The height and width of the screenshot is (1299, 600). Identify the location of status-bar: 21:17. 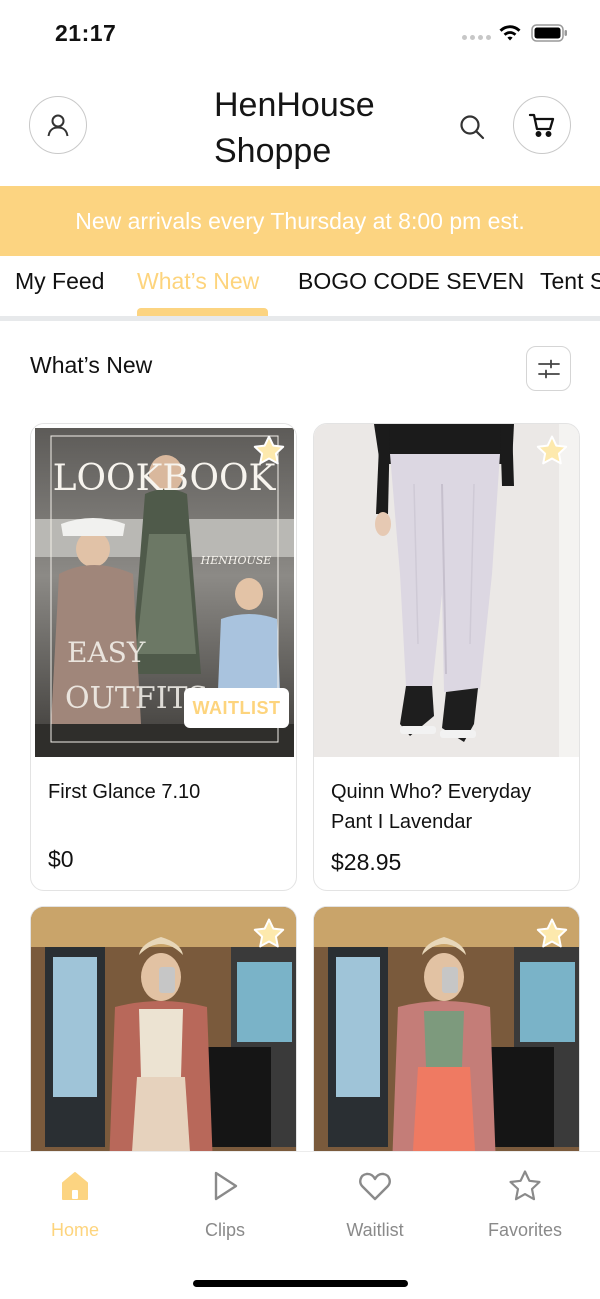
(300, 31).